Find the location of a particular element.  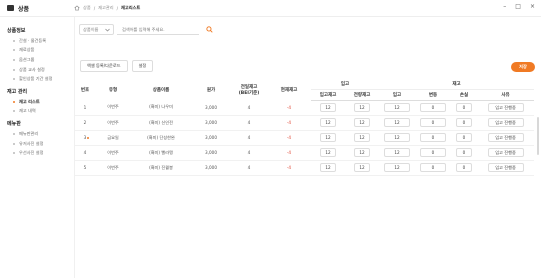

breadcrumb-mid: 재고관리 is located at coordinates (105, 8).